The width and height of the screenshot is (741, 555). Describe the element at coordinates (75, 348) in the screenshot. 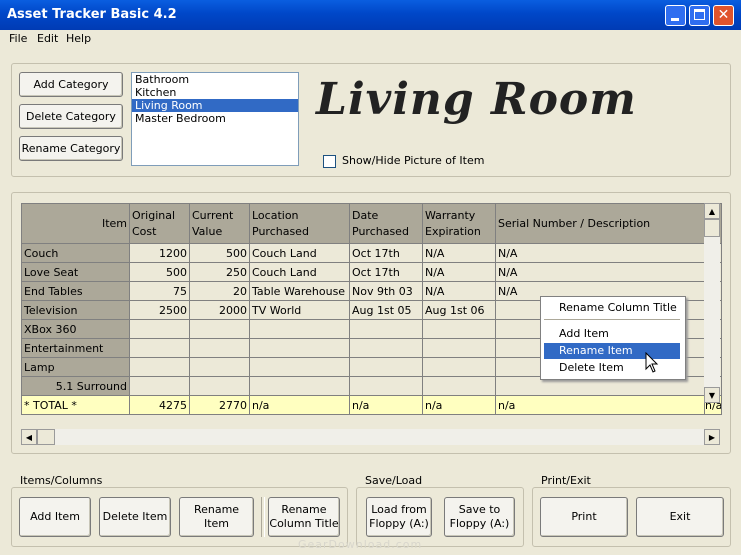

I see `row-header: Entertainment` at that location.